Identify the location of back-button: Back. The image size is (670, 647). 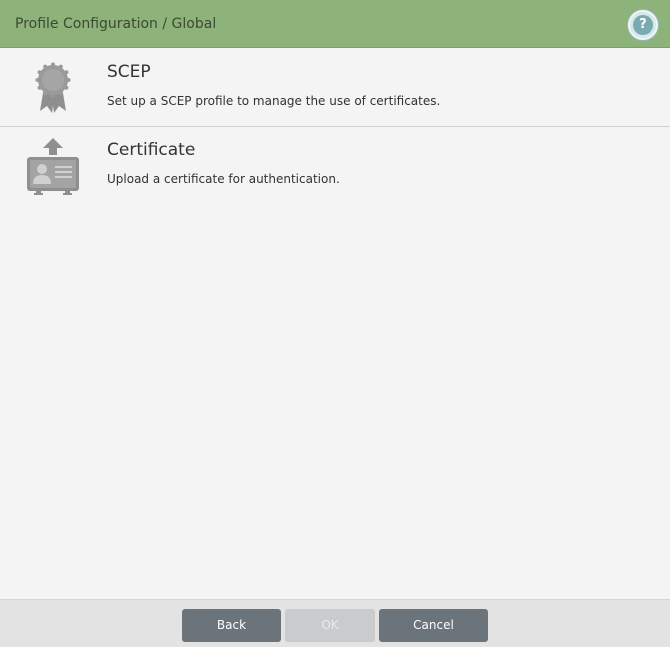
(231, 625).